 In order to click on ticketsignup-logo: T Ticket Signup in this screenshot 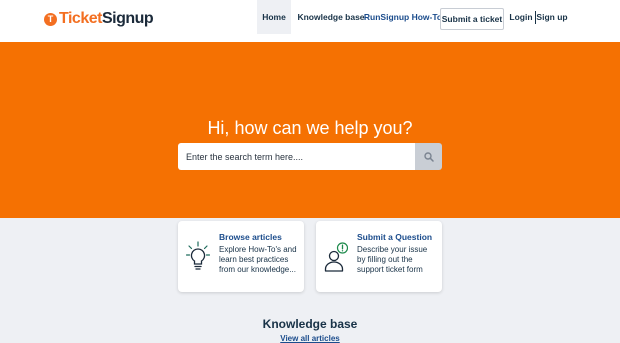, I will do `click(99, 19)`.